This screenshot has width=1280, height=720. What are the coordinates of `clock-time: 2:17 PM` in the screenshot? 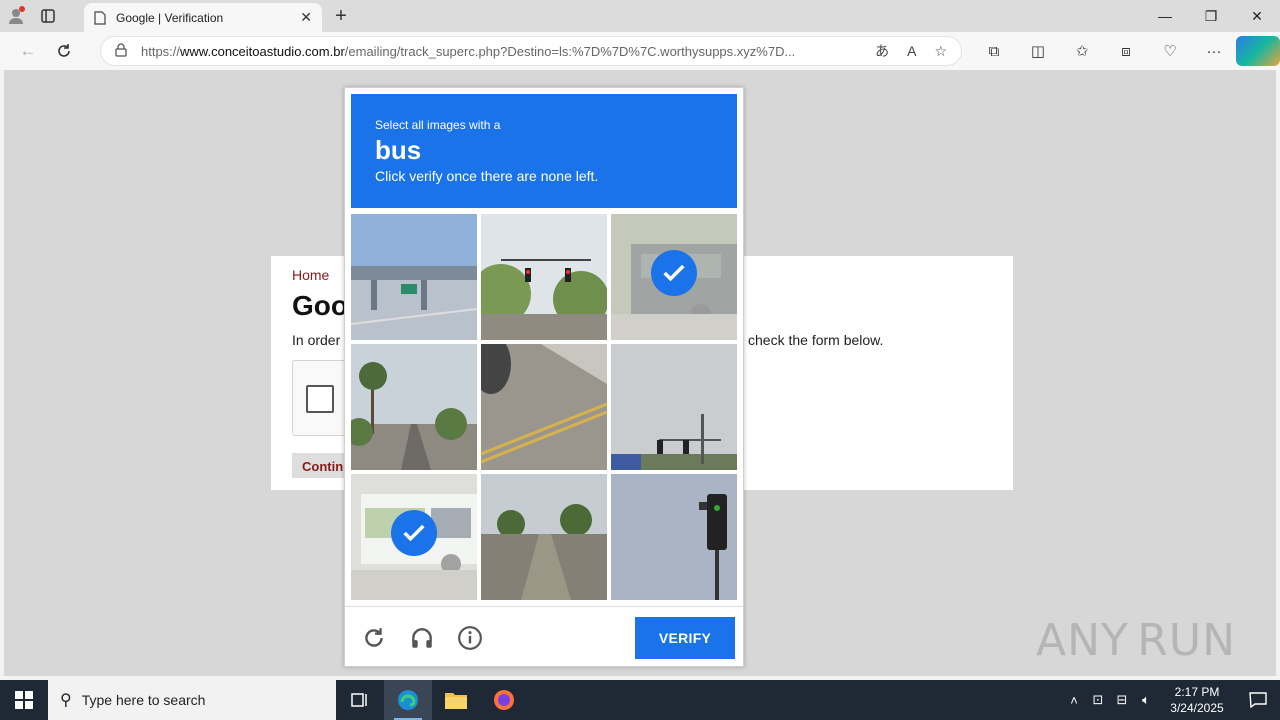 It's located at (1197, 692).